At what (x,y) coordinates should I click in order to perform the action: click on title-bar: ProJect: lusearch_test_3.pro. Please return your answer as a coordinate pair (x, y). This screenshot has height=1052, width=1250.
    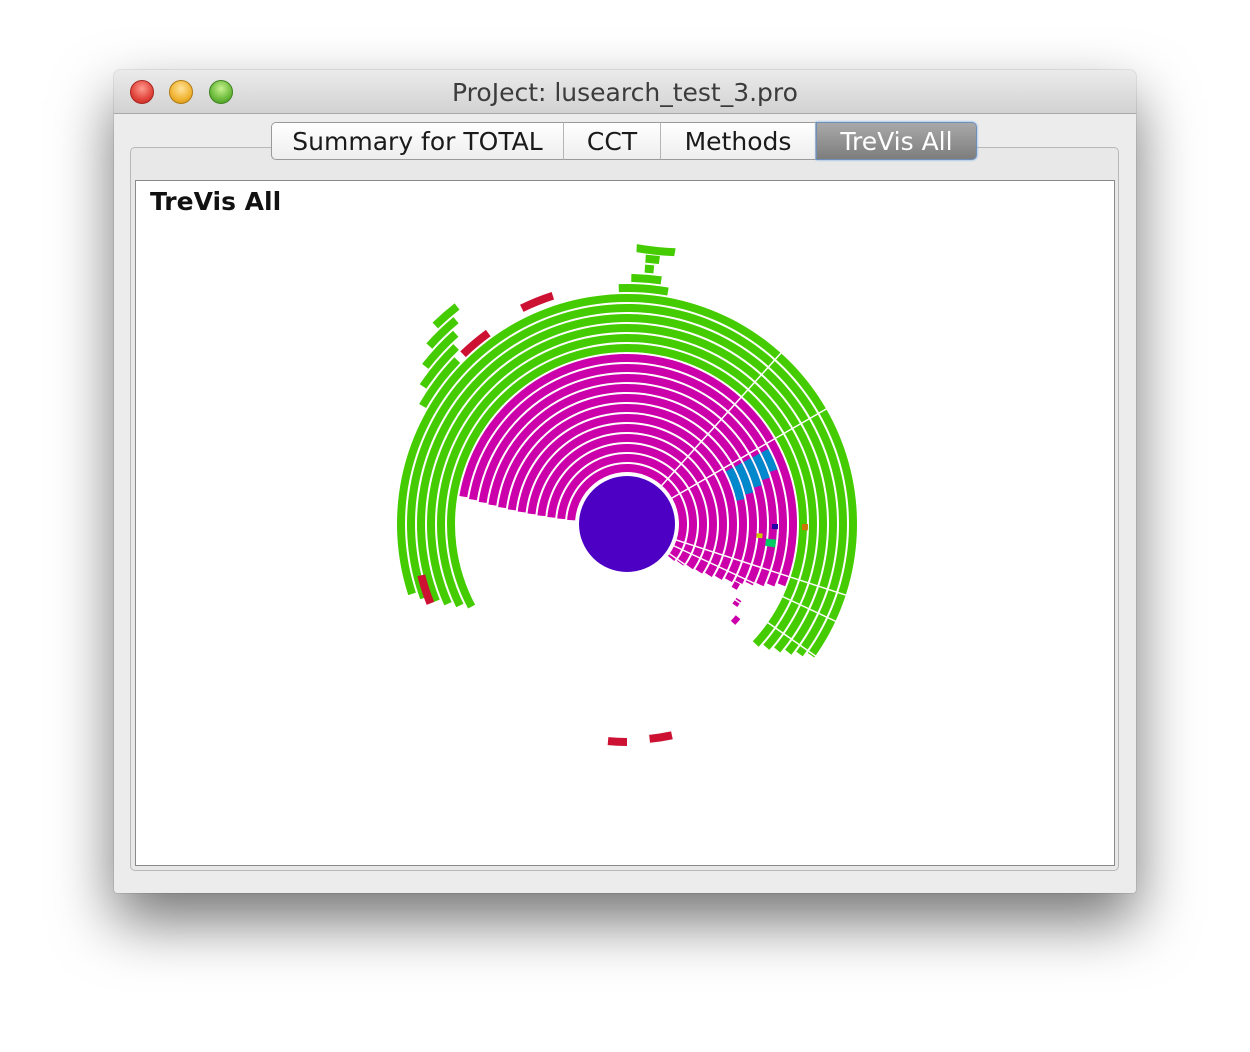
    Looking at the image, I should click on (625, 92).